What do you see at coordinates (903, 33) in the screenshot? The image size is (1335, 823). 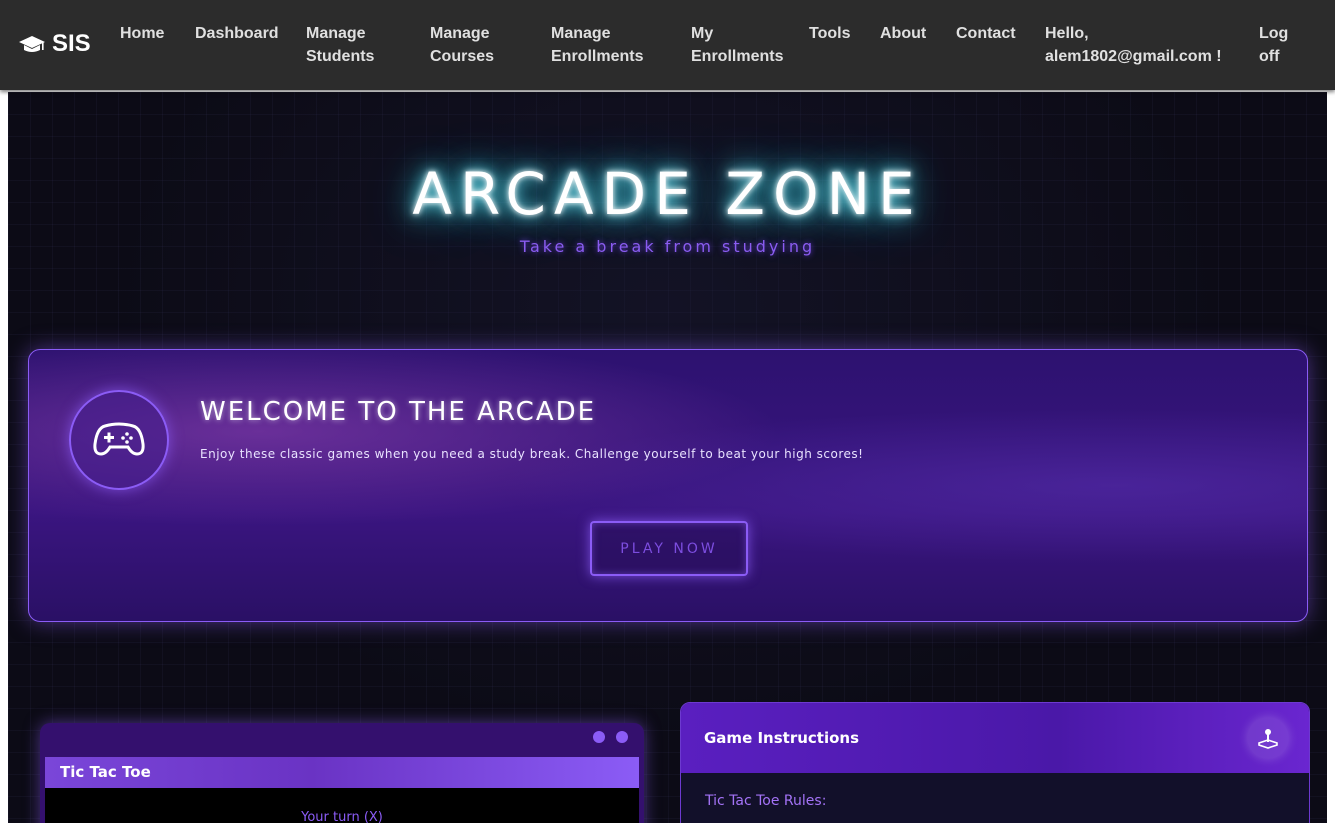 I see `nav-about: About` at bounding box center [903, 33].